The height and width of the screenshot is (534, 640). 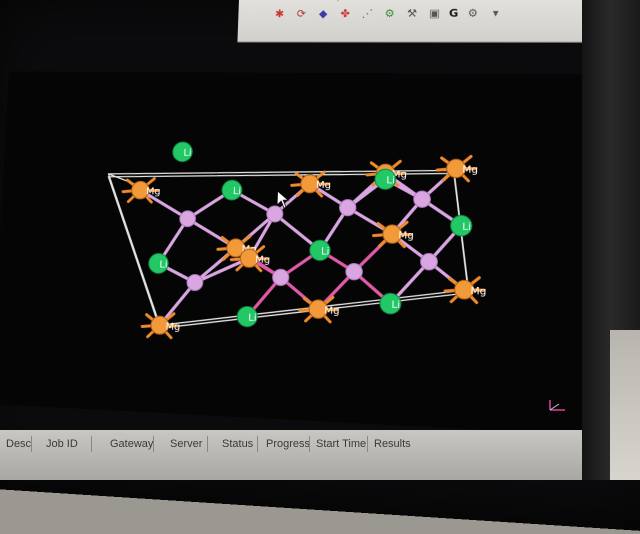 What do you see at coordinates (301, 13) in the screenshot?
I see `bond-icon: ⟳` at bounding box center [301, 13].